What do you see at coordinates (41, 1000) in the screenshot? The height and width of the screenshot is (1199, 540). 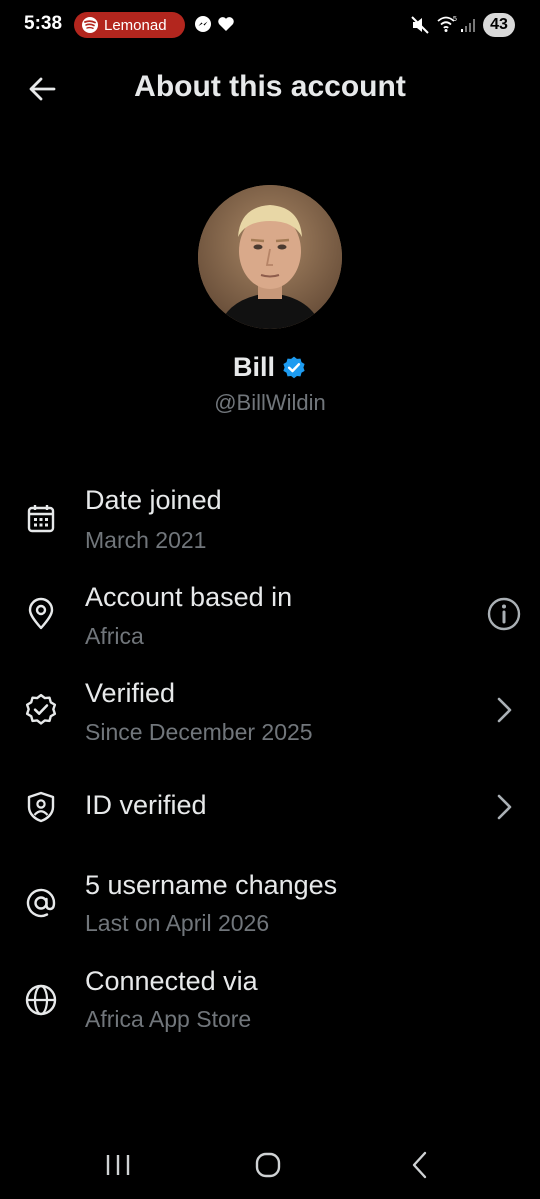 I see `globe-icon` at bounding box center [41, 1000].